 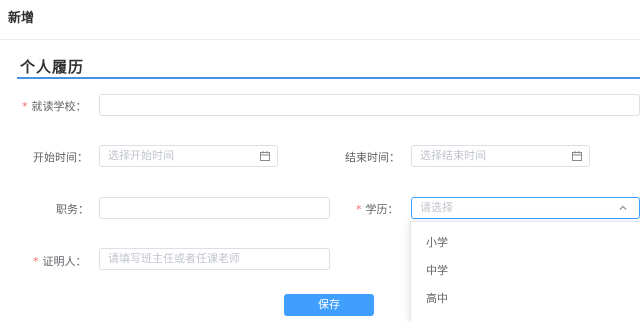 I want to click on start-time-label: 开始时间：, so click(x=60, y=157).